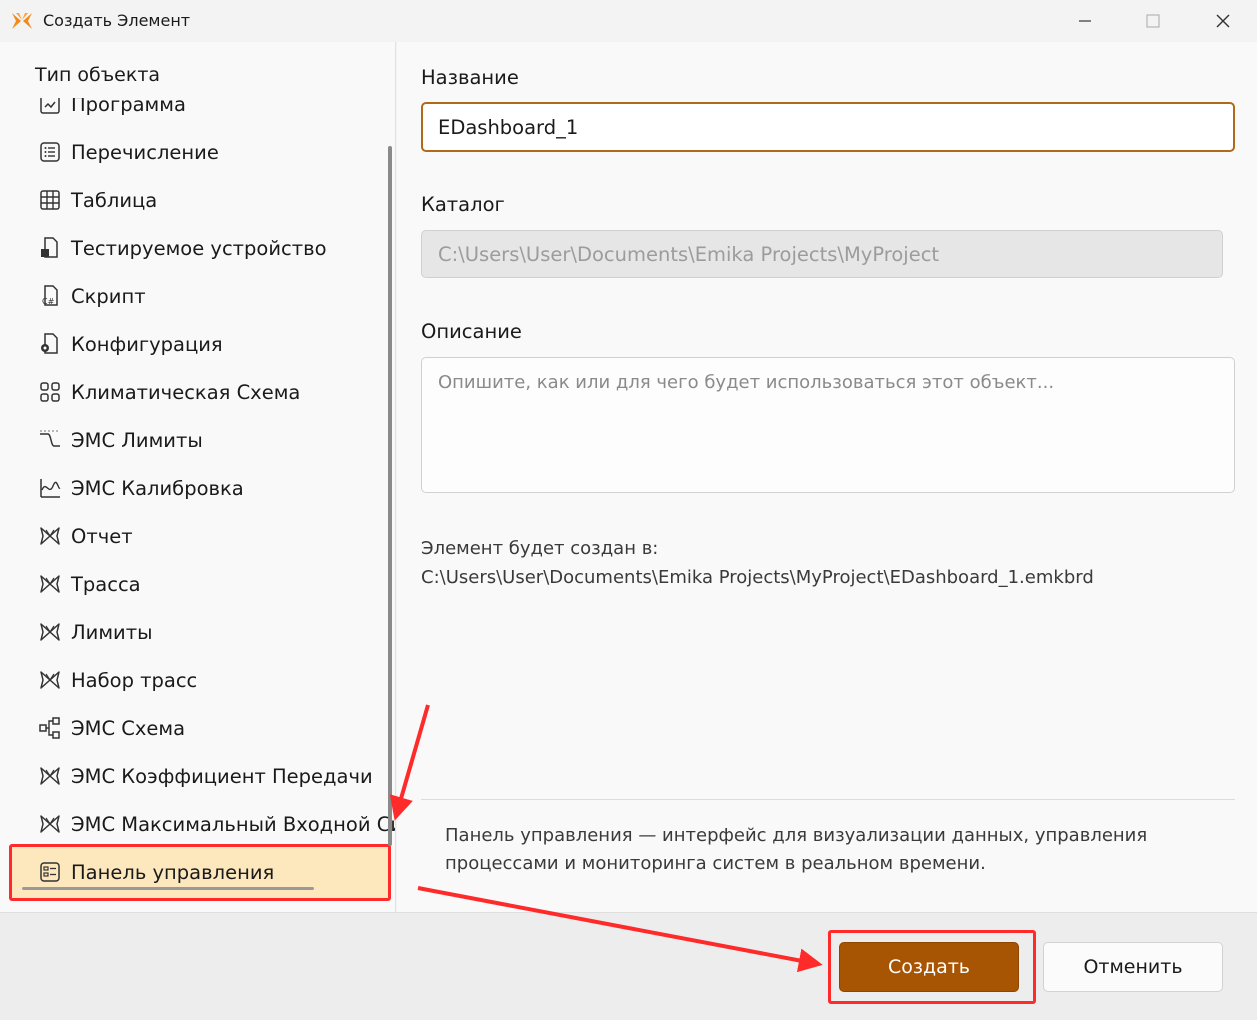  What do you see at coordinates (114, 200) in the screenshot?
I see `object-type-label: Таблица` at bounding box center [114, 200].